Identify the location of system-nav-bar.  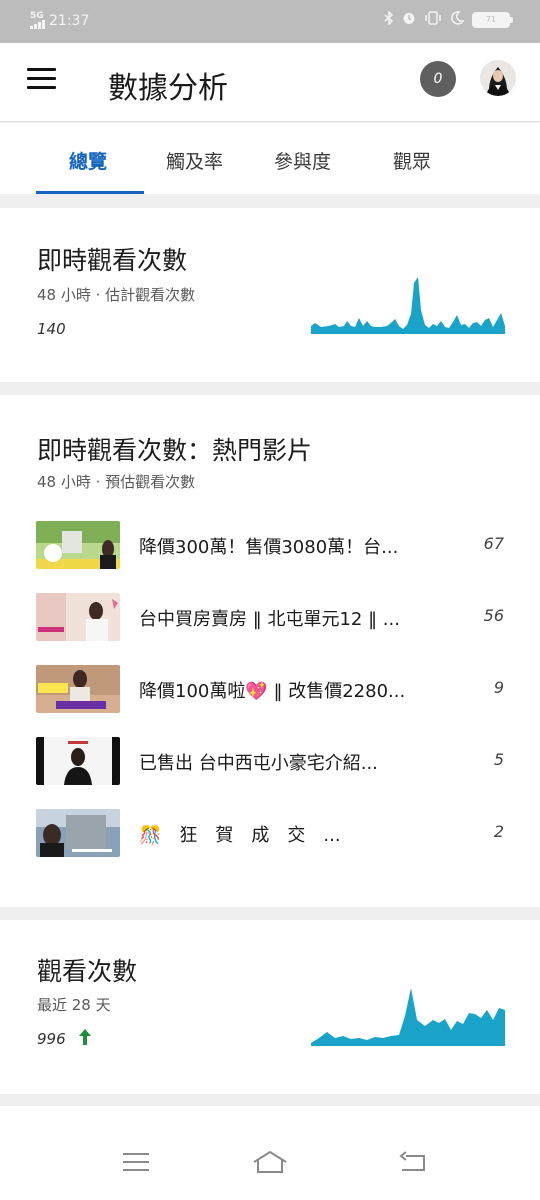
(270, 1153).